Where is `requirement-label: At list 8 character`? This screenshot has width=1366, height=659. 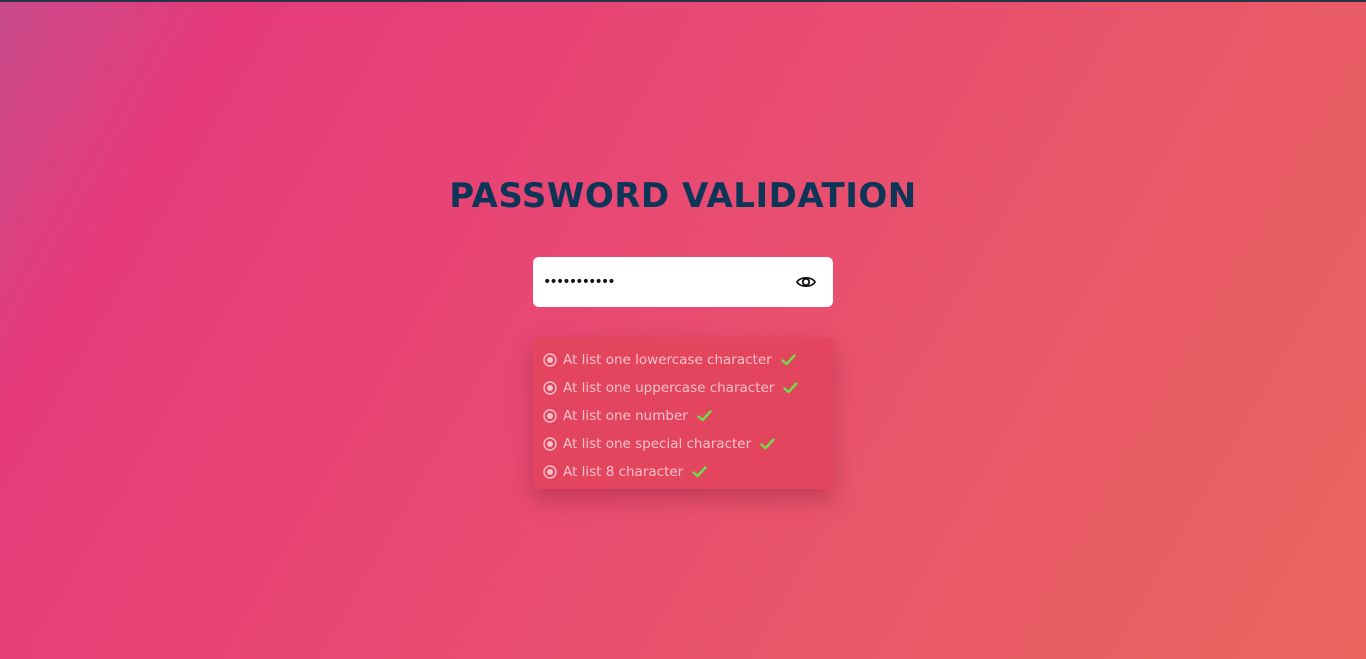
requirement-label: At list 8 character is located at coordinates (623, 472).